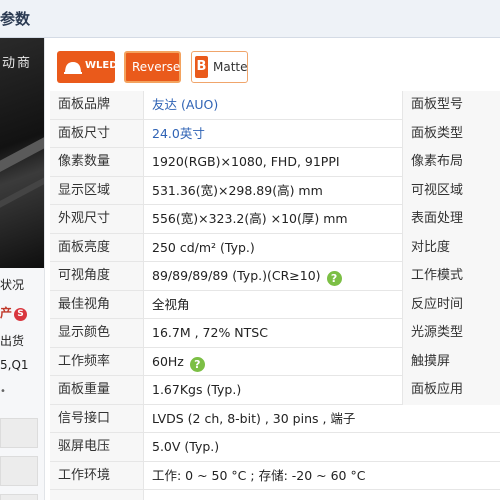 This screenshot has height=500, width=500. I want to click on spec-right-label: 触摸屏, so click(451, 361).